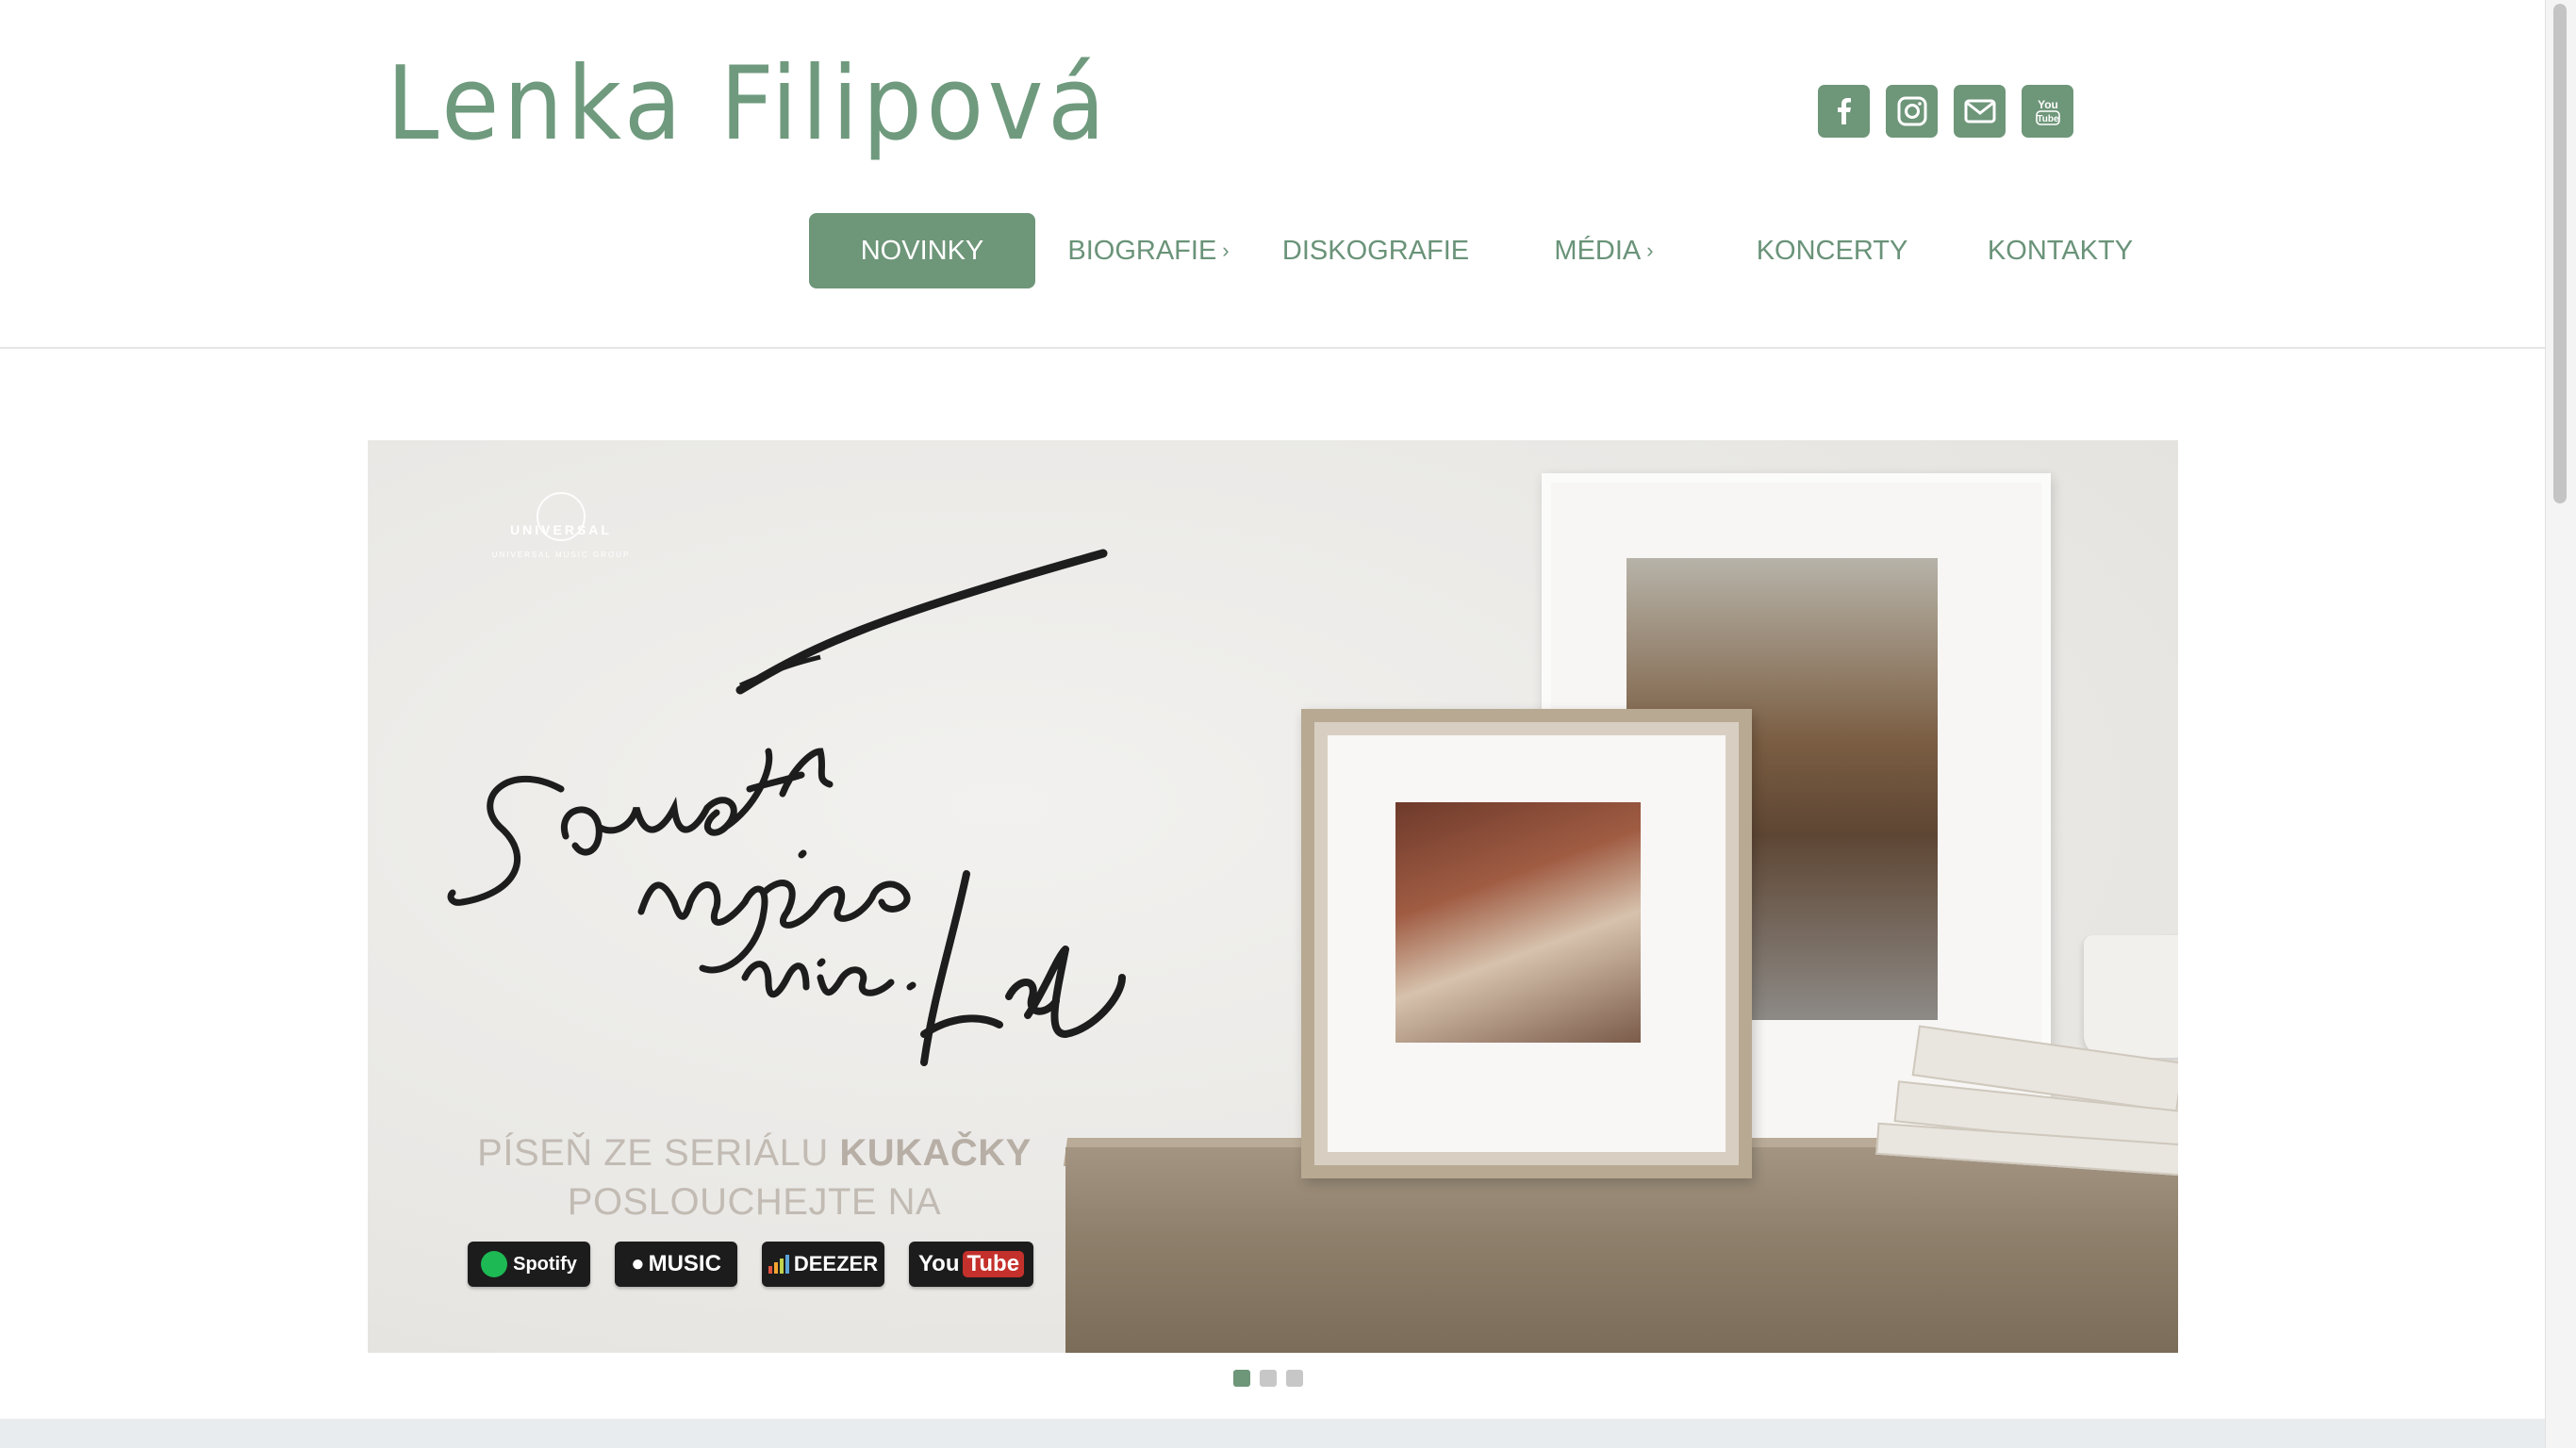 Image resolution: width=2576 pixels, height=1448 pixels. I want to click on deezer-icon, so click(778, 1264).